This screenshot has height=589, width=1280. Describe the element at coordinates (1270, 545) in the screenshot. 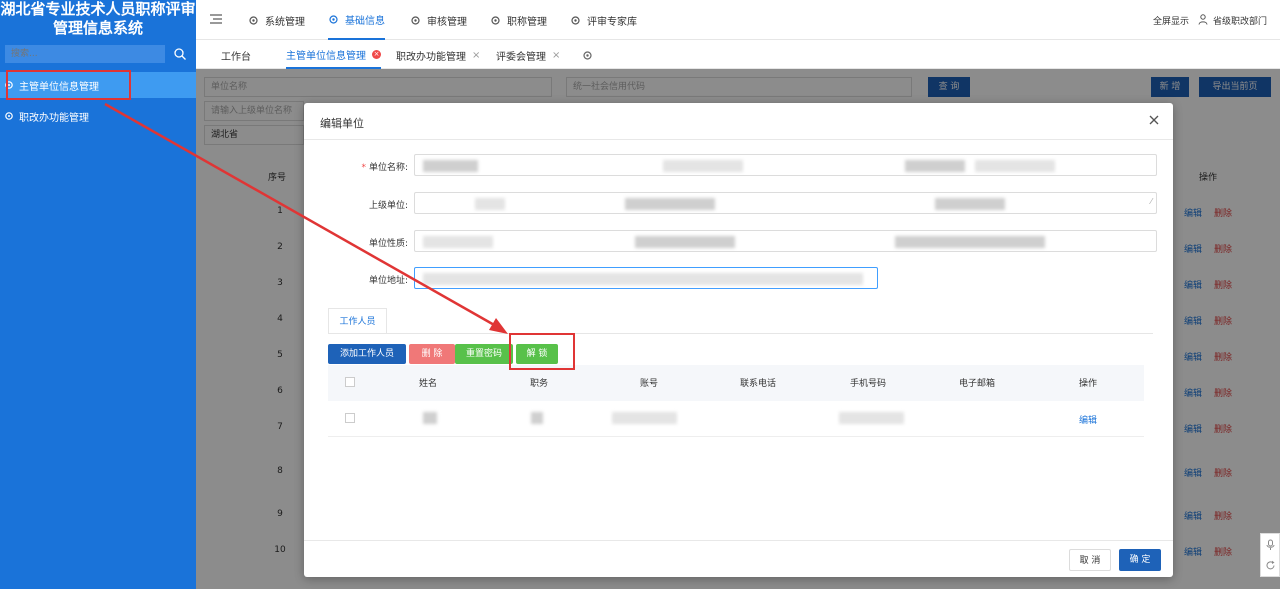

I see `microphone-icon` at that location.